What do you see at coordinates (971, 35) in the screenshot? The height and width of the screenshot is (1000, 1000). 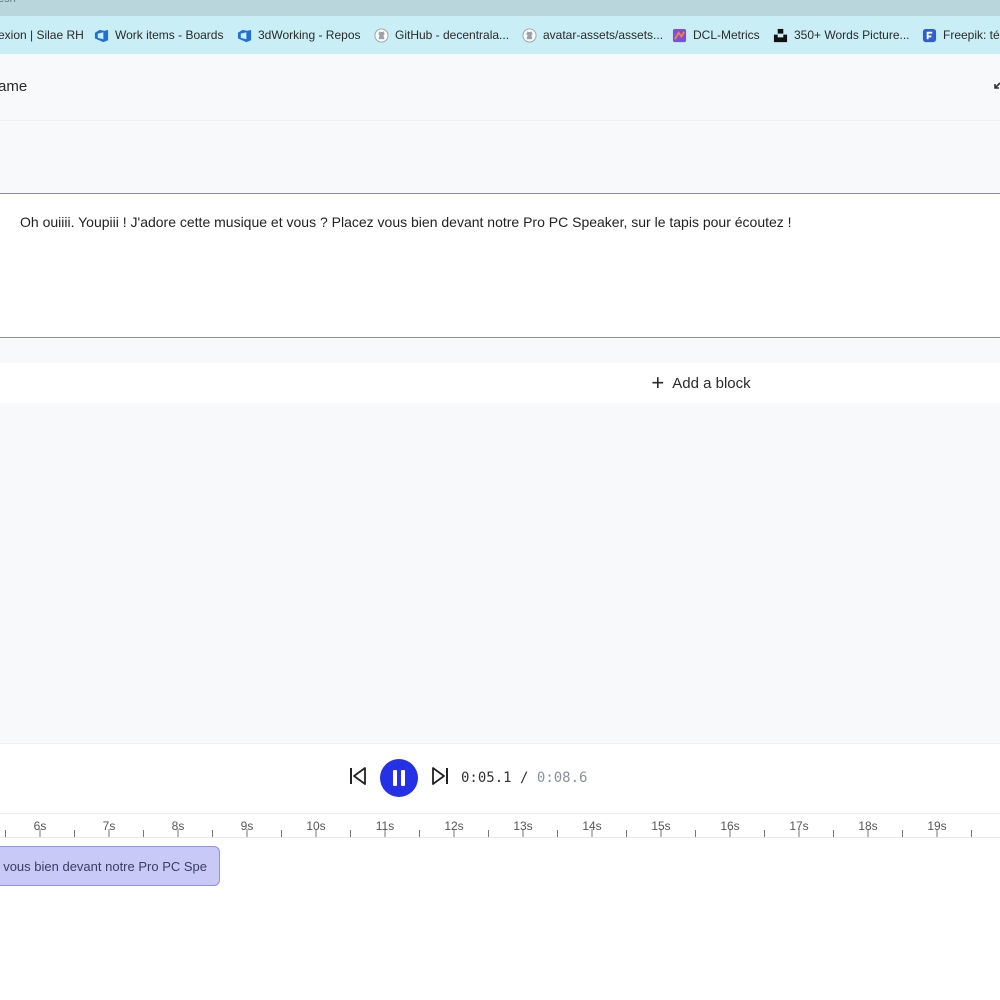 I see `bookmark-label: Freepik: télé` at bounding box center [971, 35].